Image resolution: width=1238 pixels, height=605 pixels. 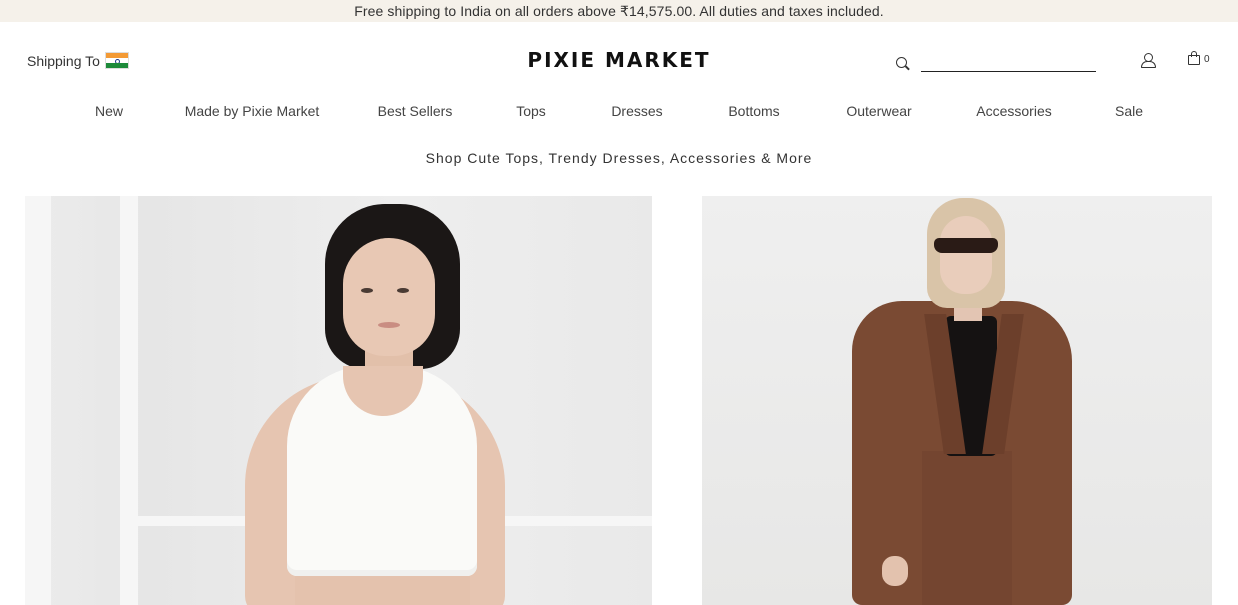 I want to click on nav-item-outerwear: Outerwear, so click(x=878, y=111).